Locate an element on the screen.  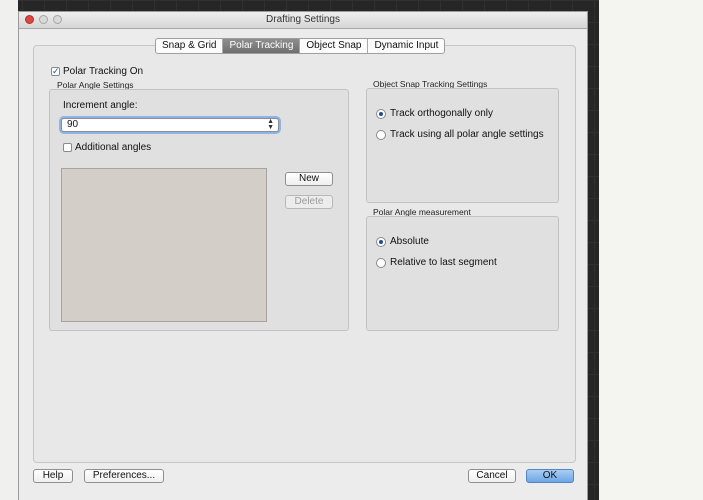
object-snap-tracking-group is located at coordinates (462, 145).